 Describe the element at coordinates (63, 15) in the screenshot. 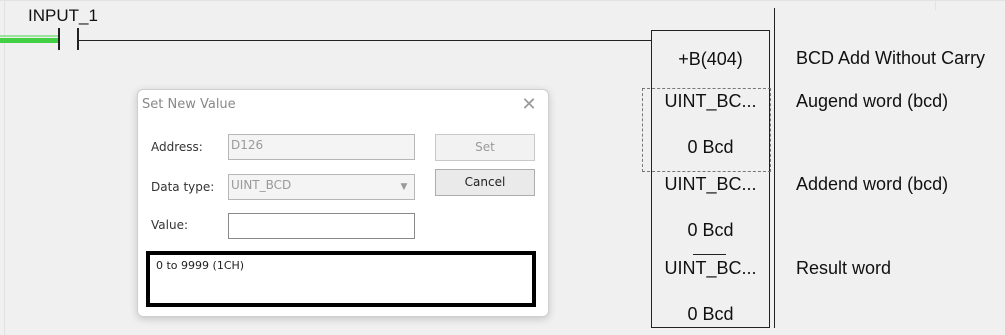

I see `contact-label: INPUT_1` at that location.